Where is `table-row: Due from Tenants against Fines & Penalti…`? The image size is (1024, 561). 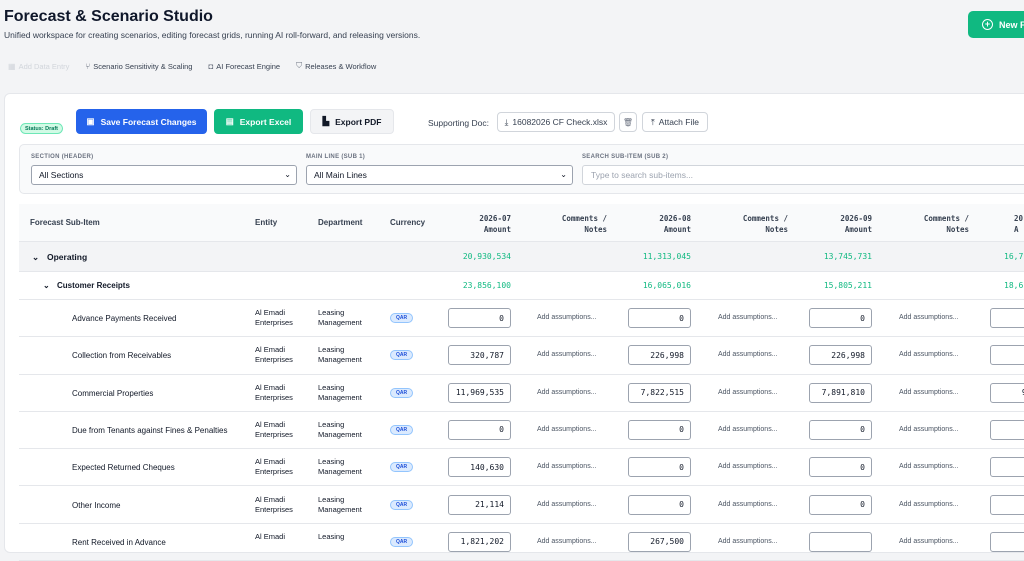
table-row: Due from Tenants against Fines & Penalti… is located at coordinates (521, 431).